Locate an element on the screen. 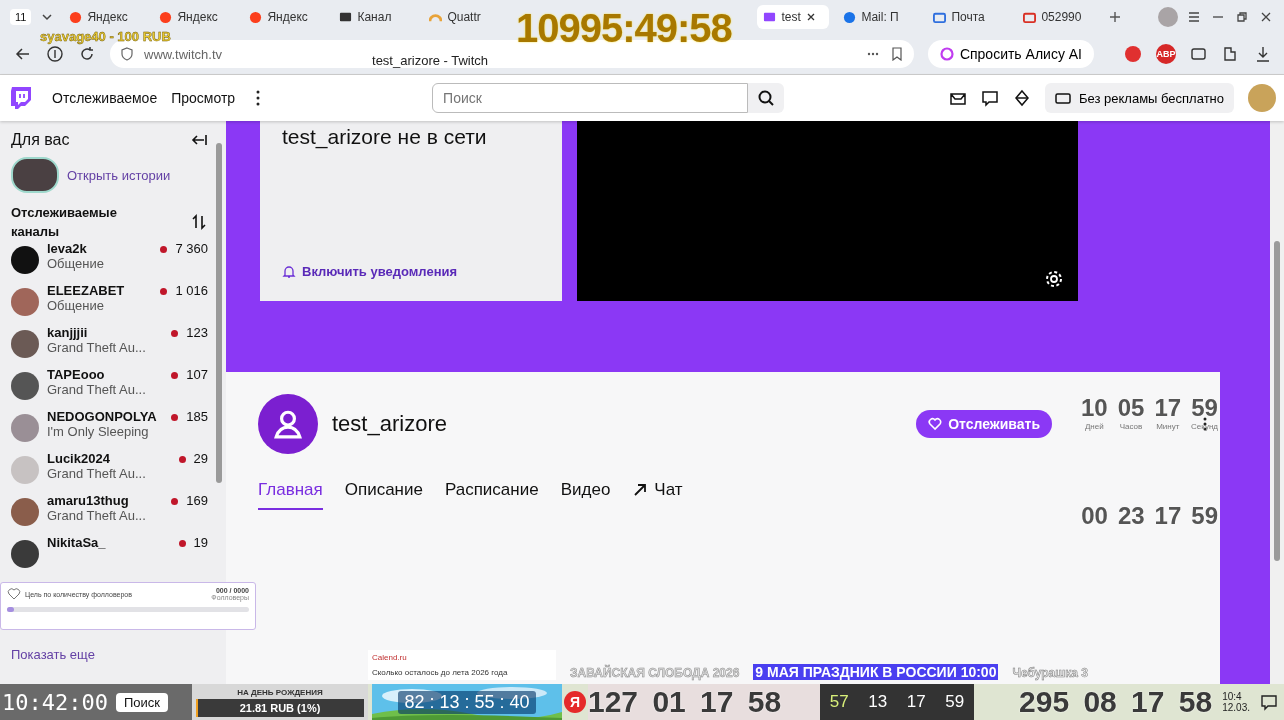 The image size is (1284, 720). headline: Сколько осталось до лета 2026 года is located at coordinates (440, 672).